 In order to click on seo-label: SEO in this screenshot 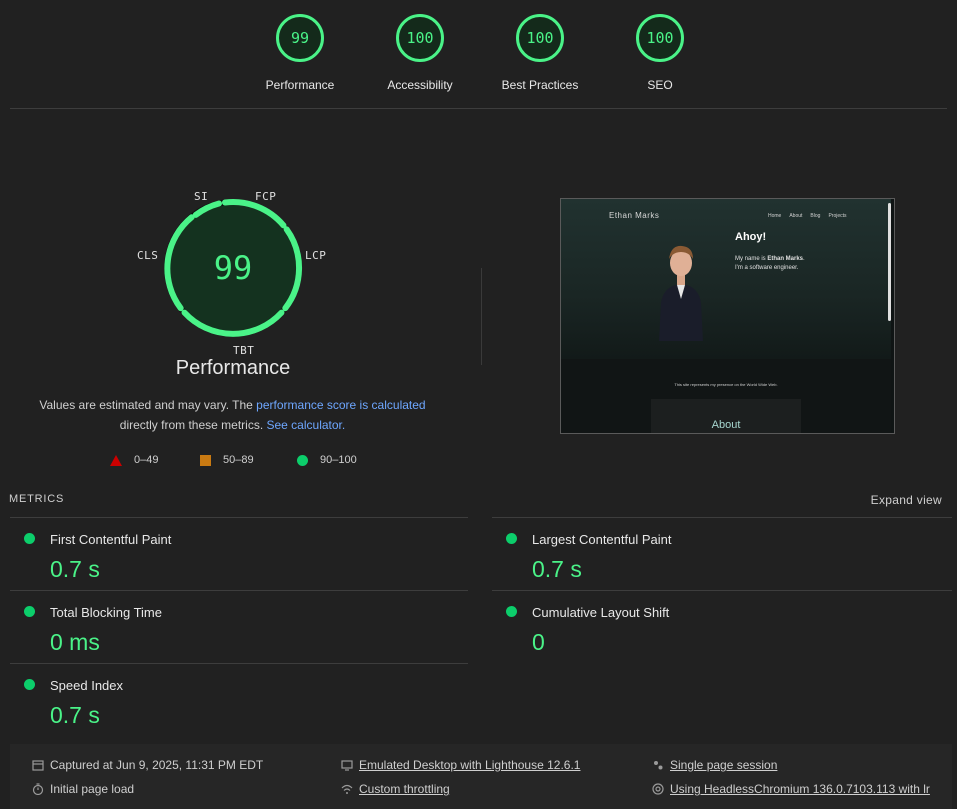, I will do `click(660, 85)`.